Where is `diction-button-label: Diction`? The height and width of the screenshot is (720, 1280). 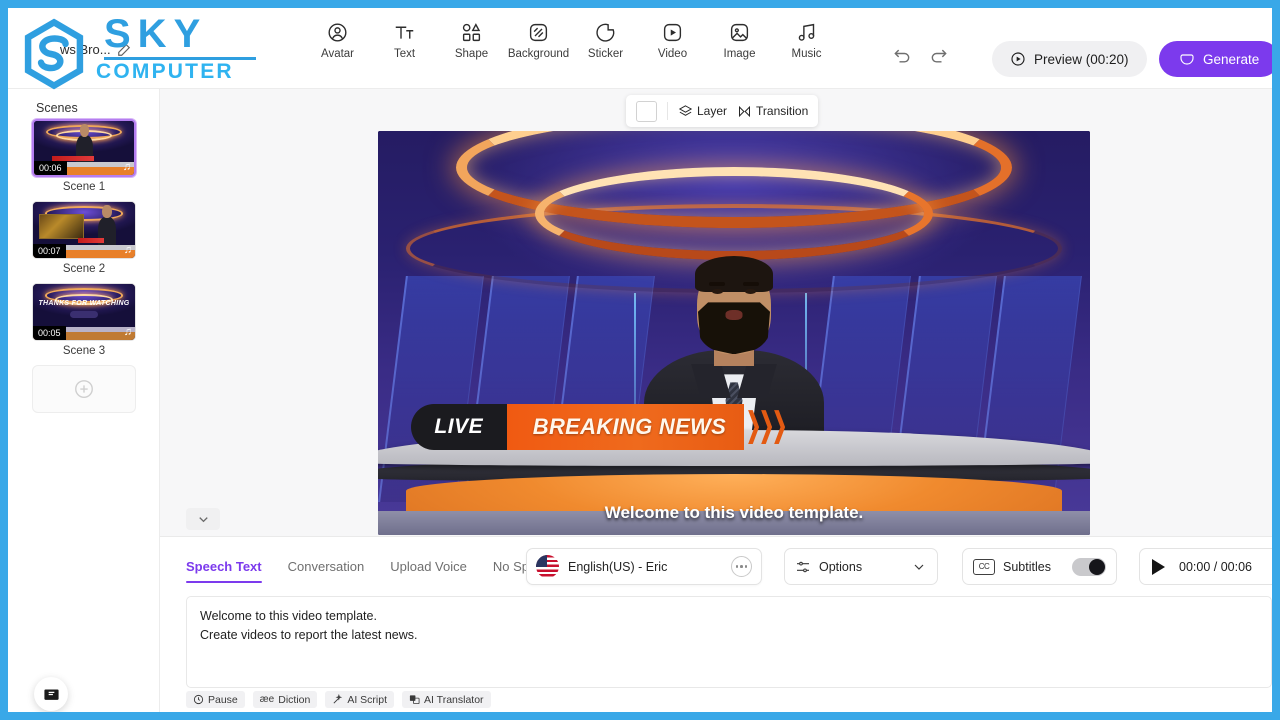 diction-button-label: Diction is located at coordinates (294, 699).